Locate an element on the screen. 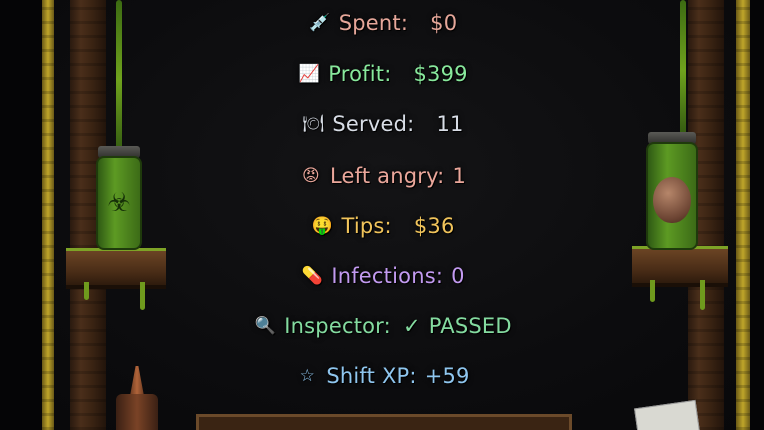 The height and width of the screenshot is (430, 764). stat-infections: 💊 Infections: 0 is located at coordinates (382, 276).